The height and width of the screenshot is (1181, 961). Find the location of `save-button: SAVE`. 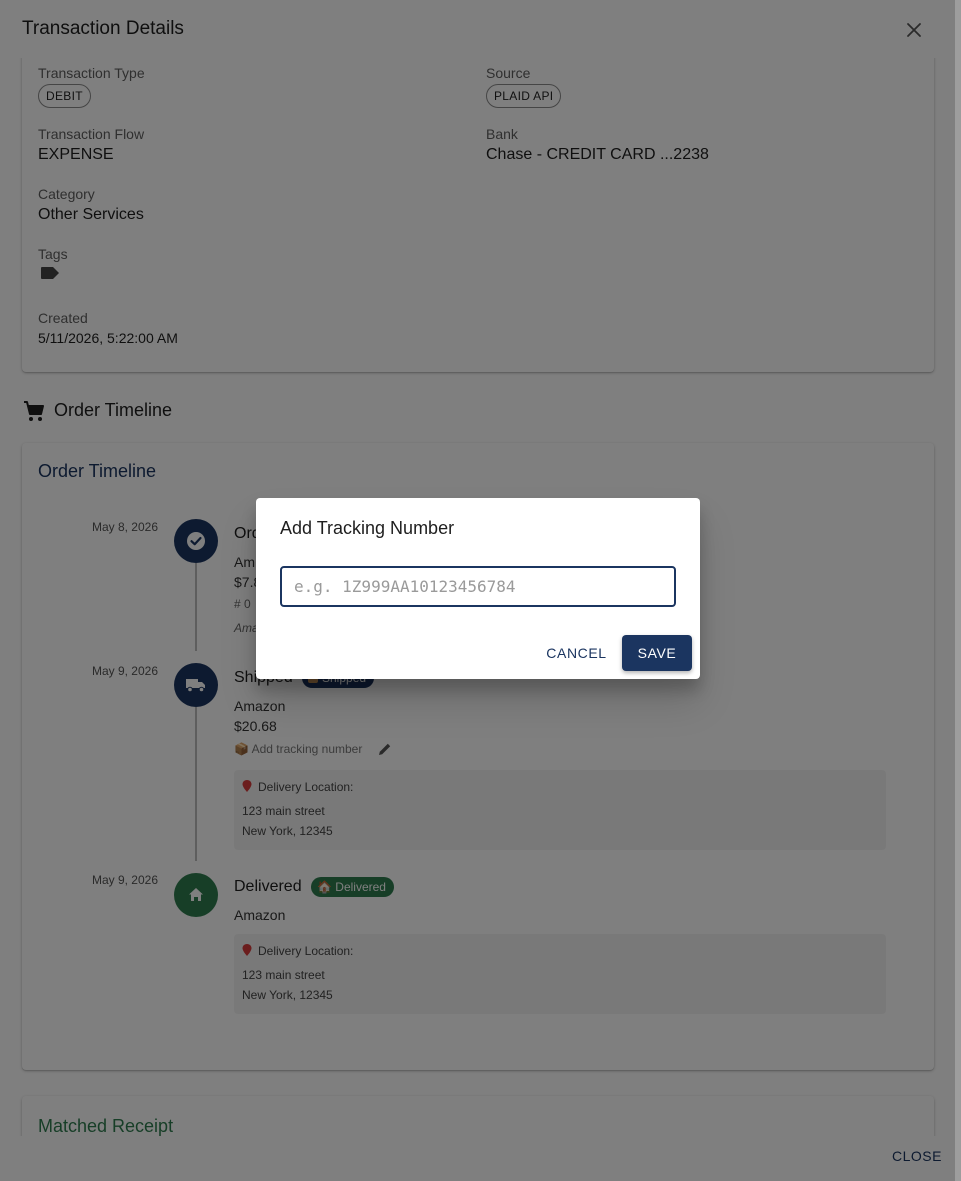

save-button: SAVE is located at coordinates (657, 653).